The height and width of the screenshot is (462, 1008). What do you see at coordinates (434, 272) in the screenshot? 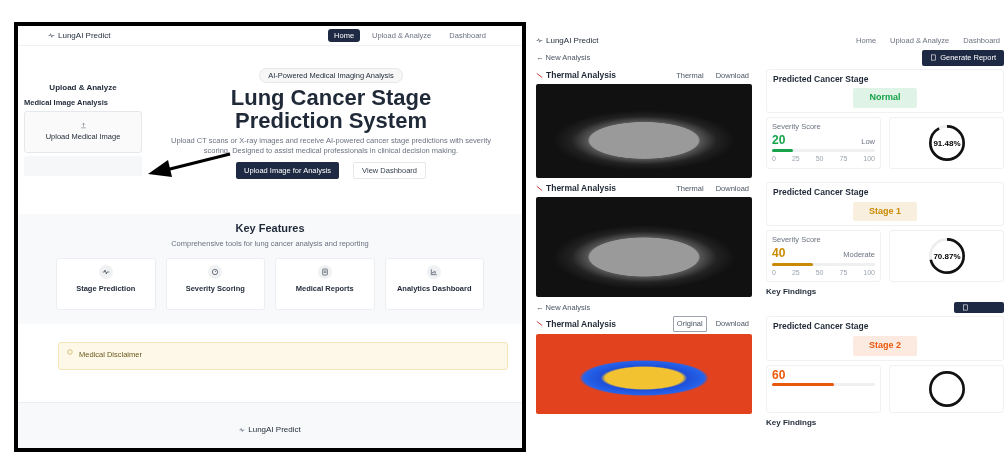
I see `bar-chart-icon` at bounding box center [434, 272].